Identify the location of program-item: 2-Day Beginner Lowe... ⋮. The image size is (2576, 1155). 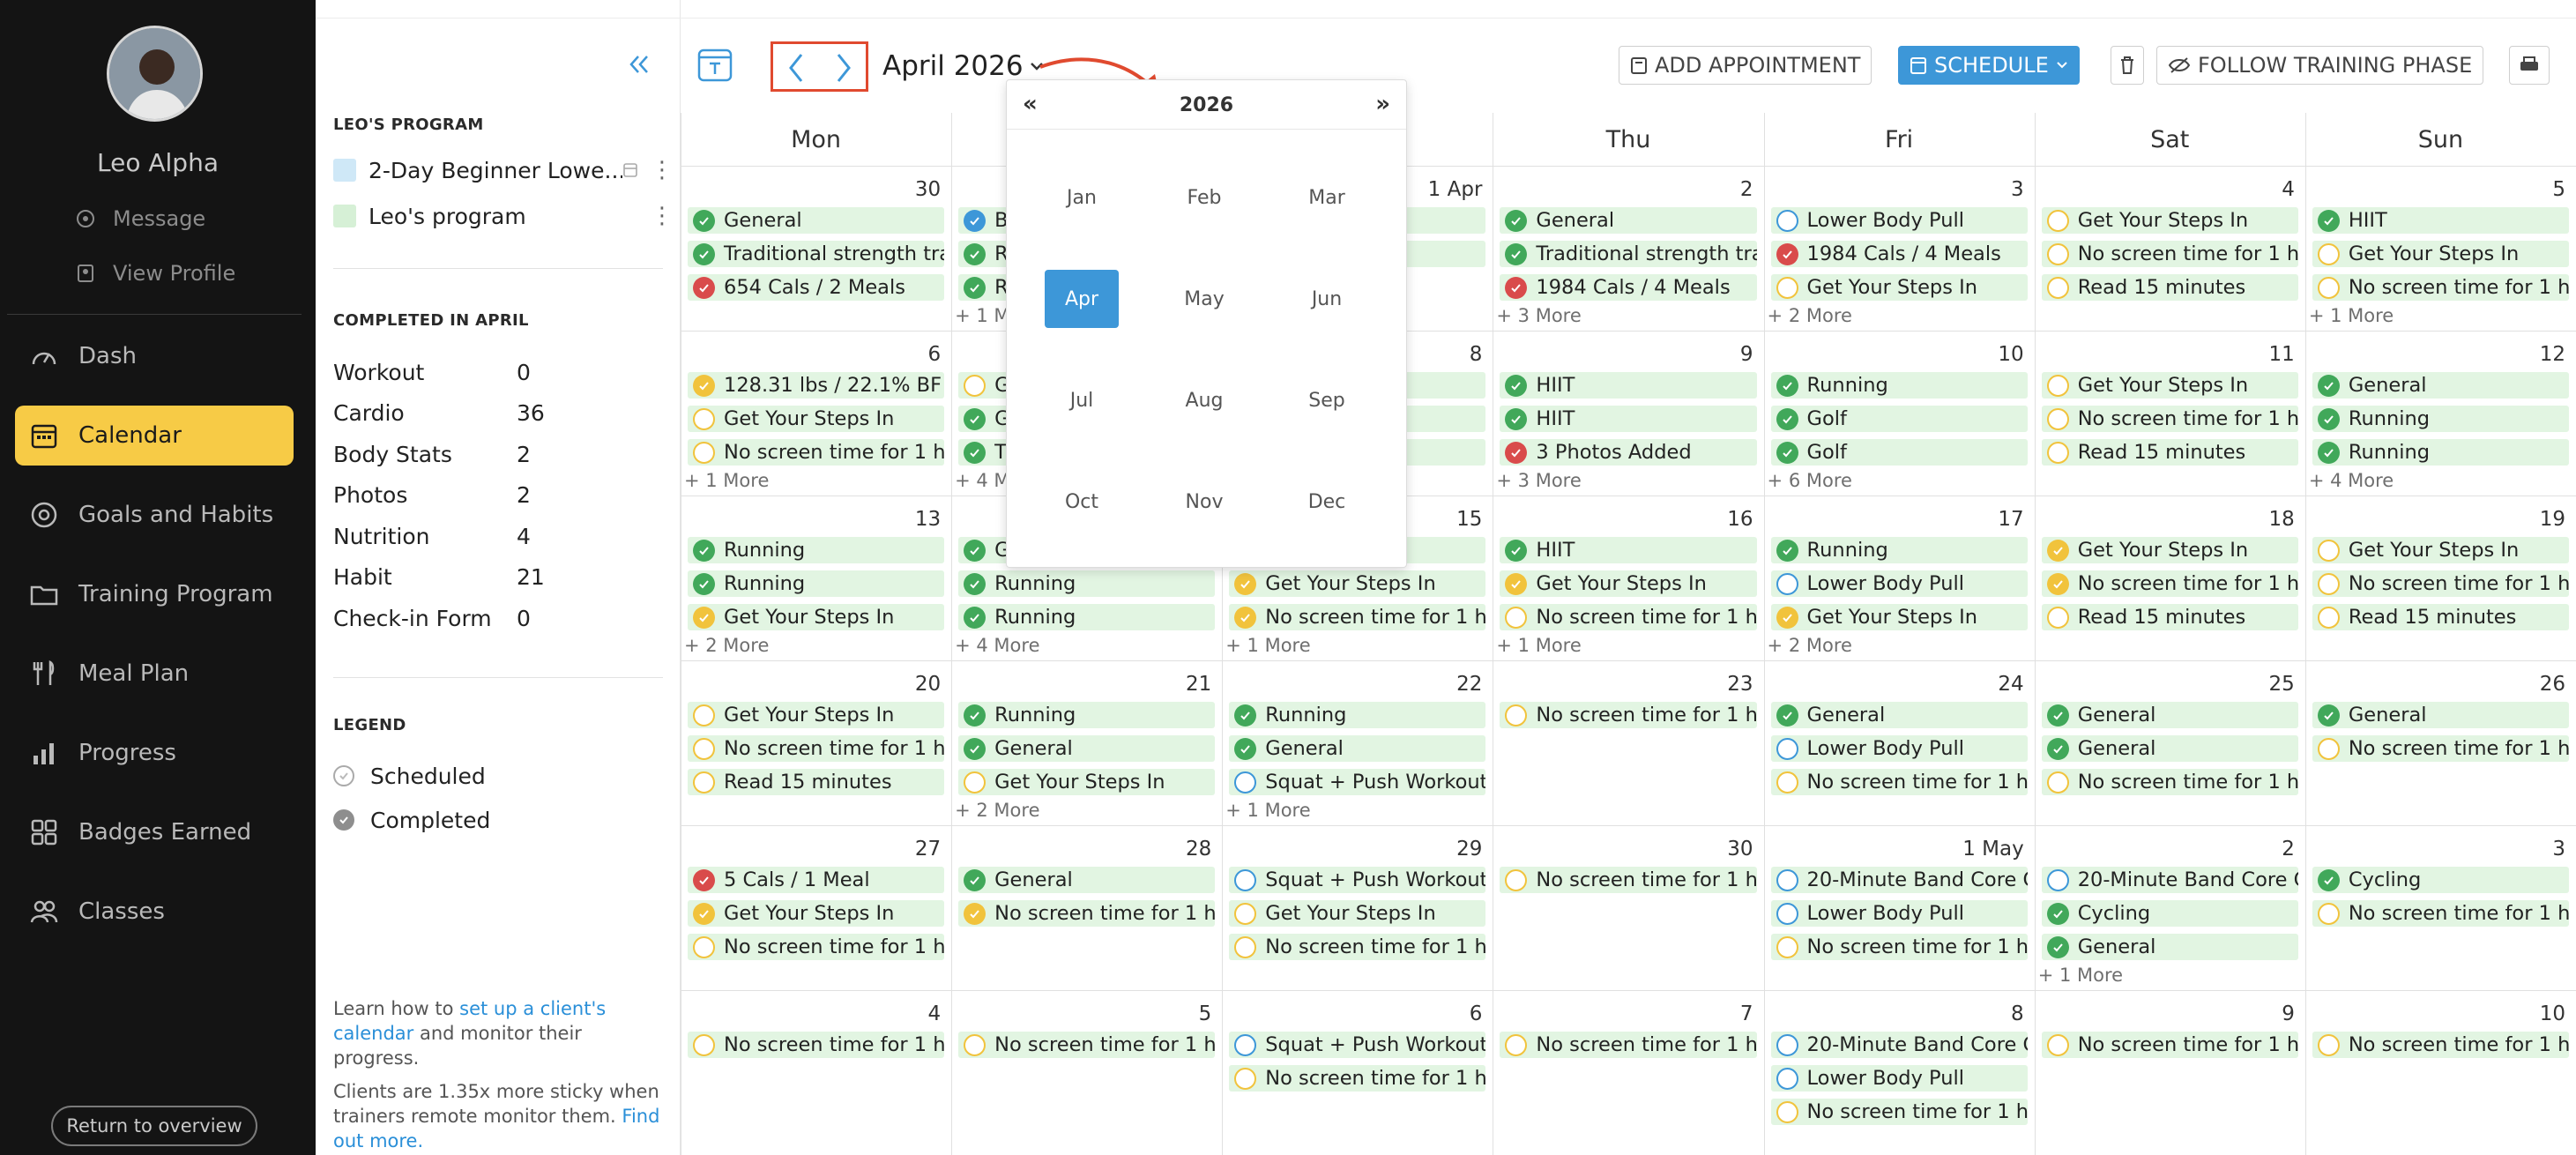
(504, 170).